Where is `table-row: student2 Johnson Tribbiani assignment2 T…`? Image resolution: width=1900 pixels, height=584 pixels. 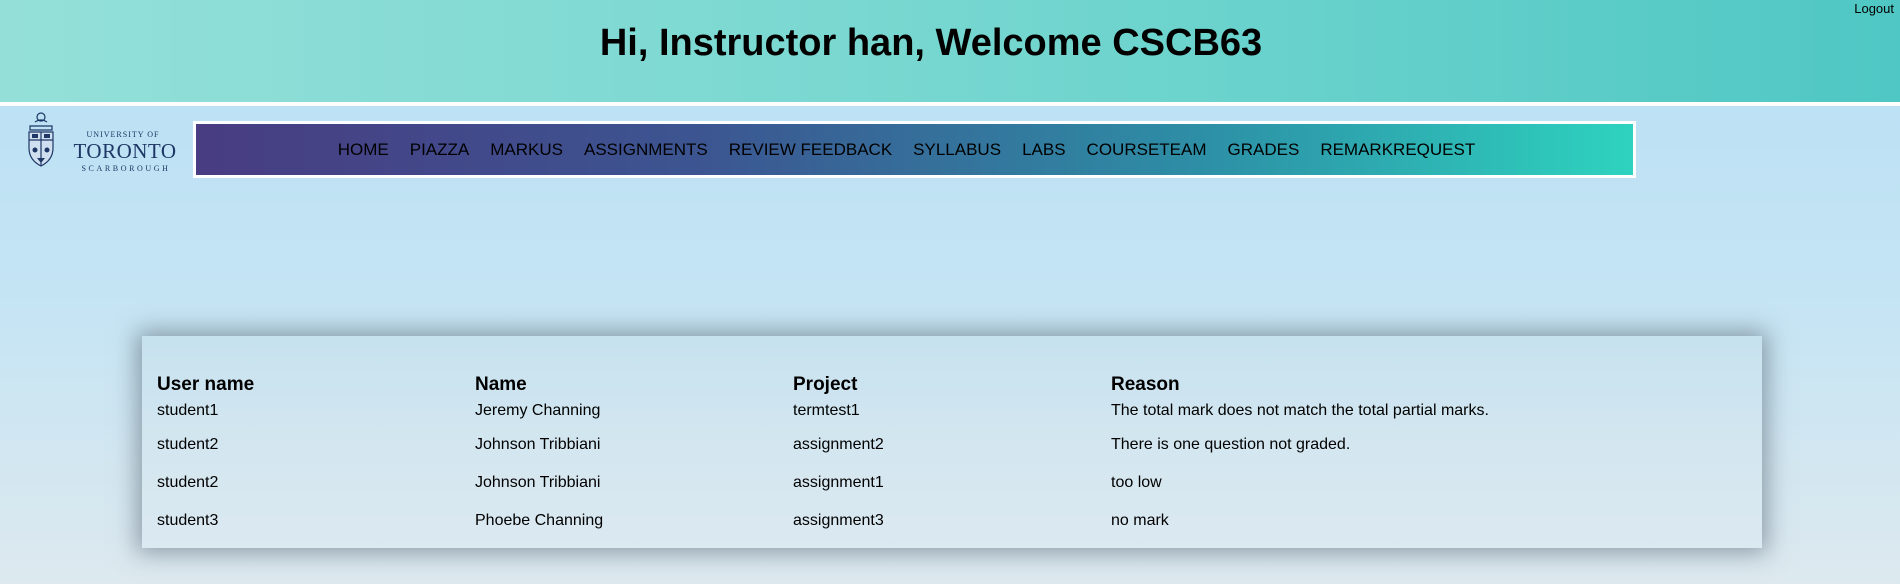
table-row: student2 Johnson Tribbiani assignment2 T… is located at coordinates (954, 445).